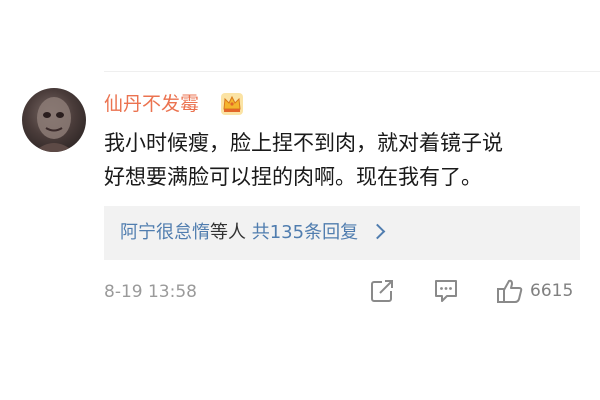 Image resolution: width=600 pixels, height=400 pixels. I want to click on comment-text: 我小时候瘦，脸上捏不到肉，就对着镜子说 好想要满脸可以捏的肉啊。现在我有了。, so click(344, 160).